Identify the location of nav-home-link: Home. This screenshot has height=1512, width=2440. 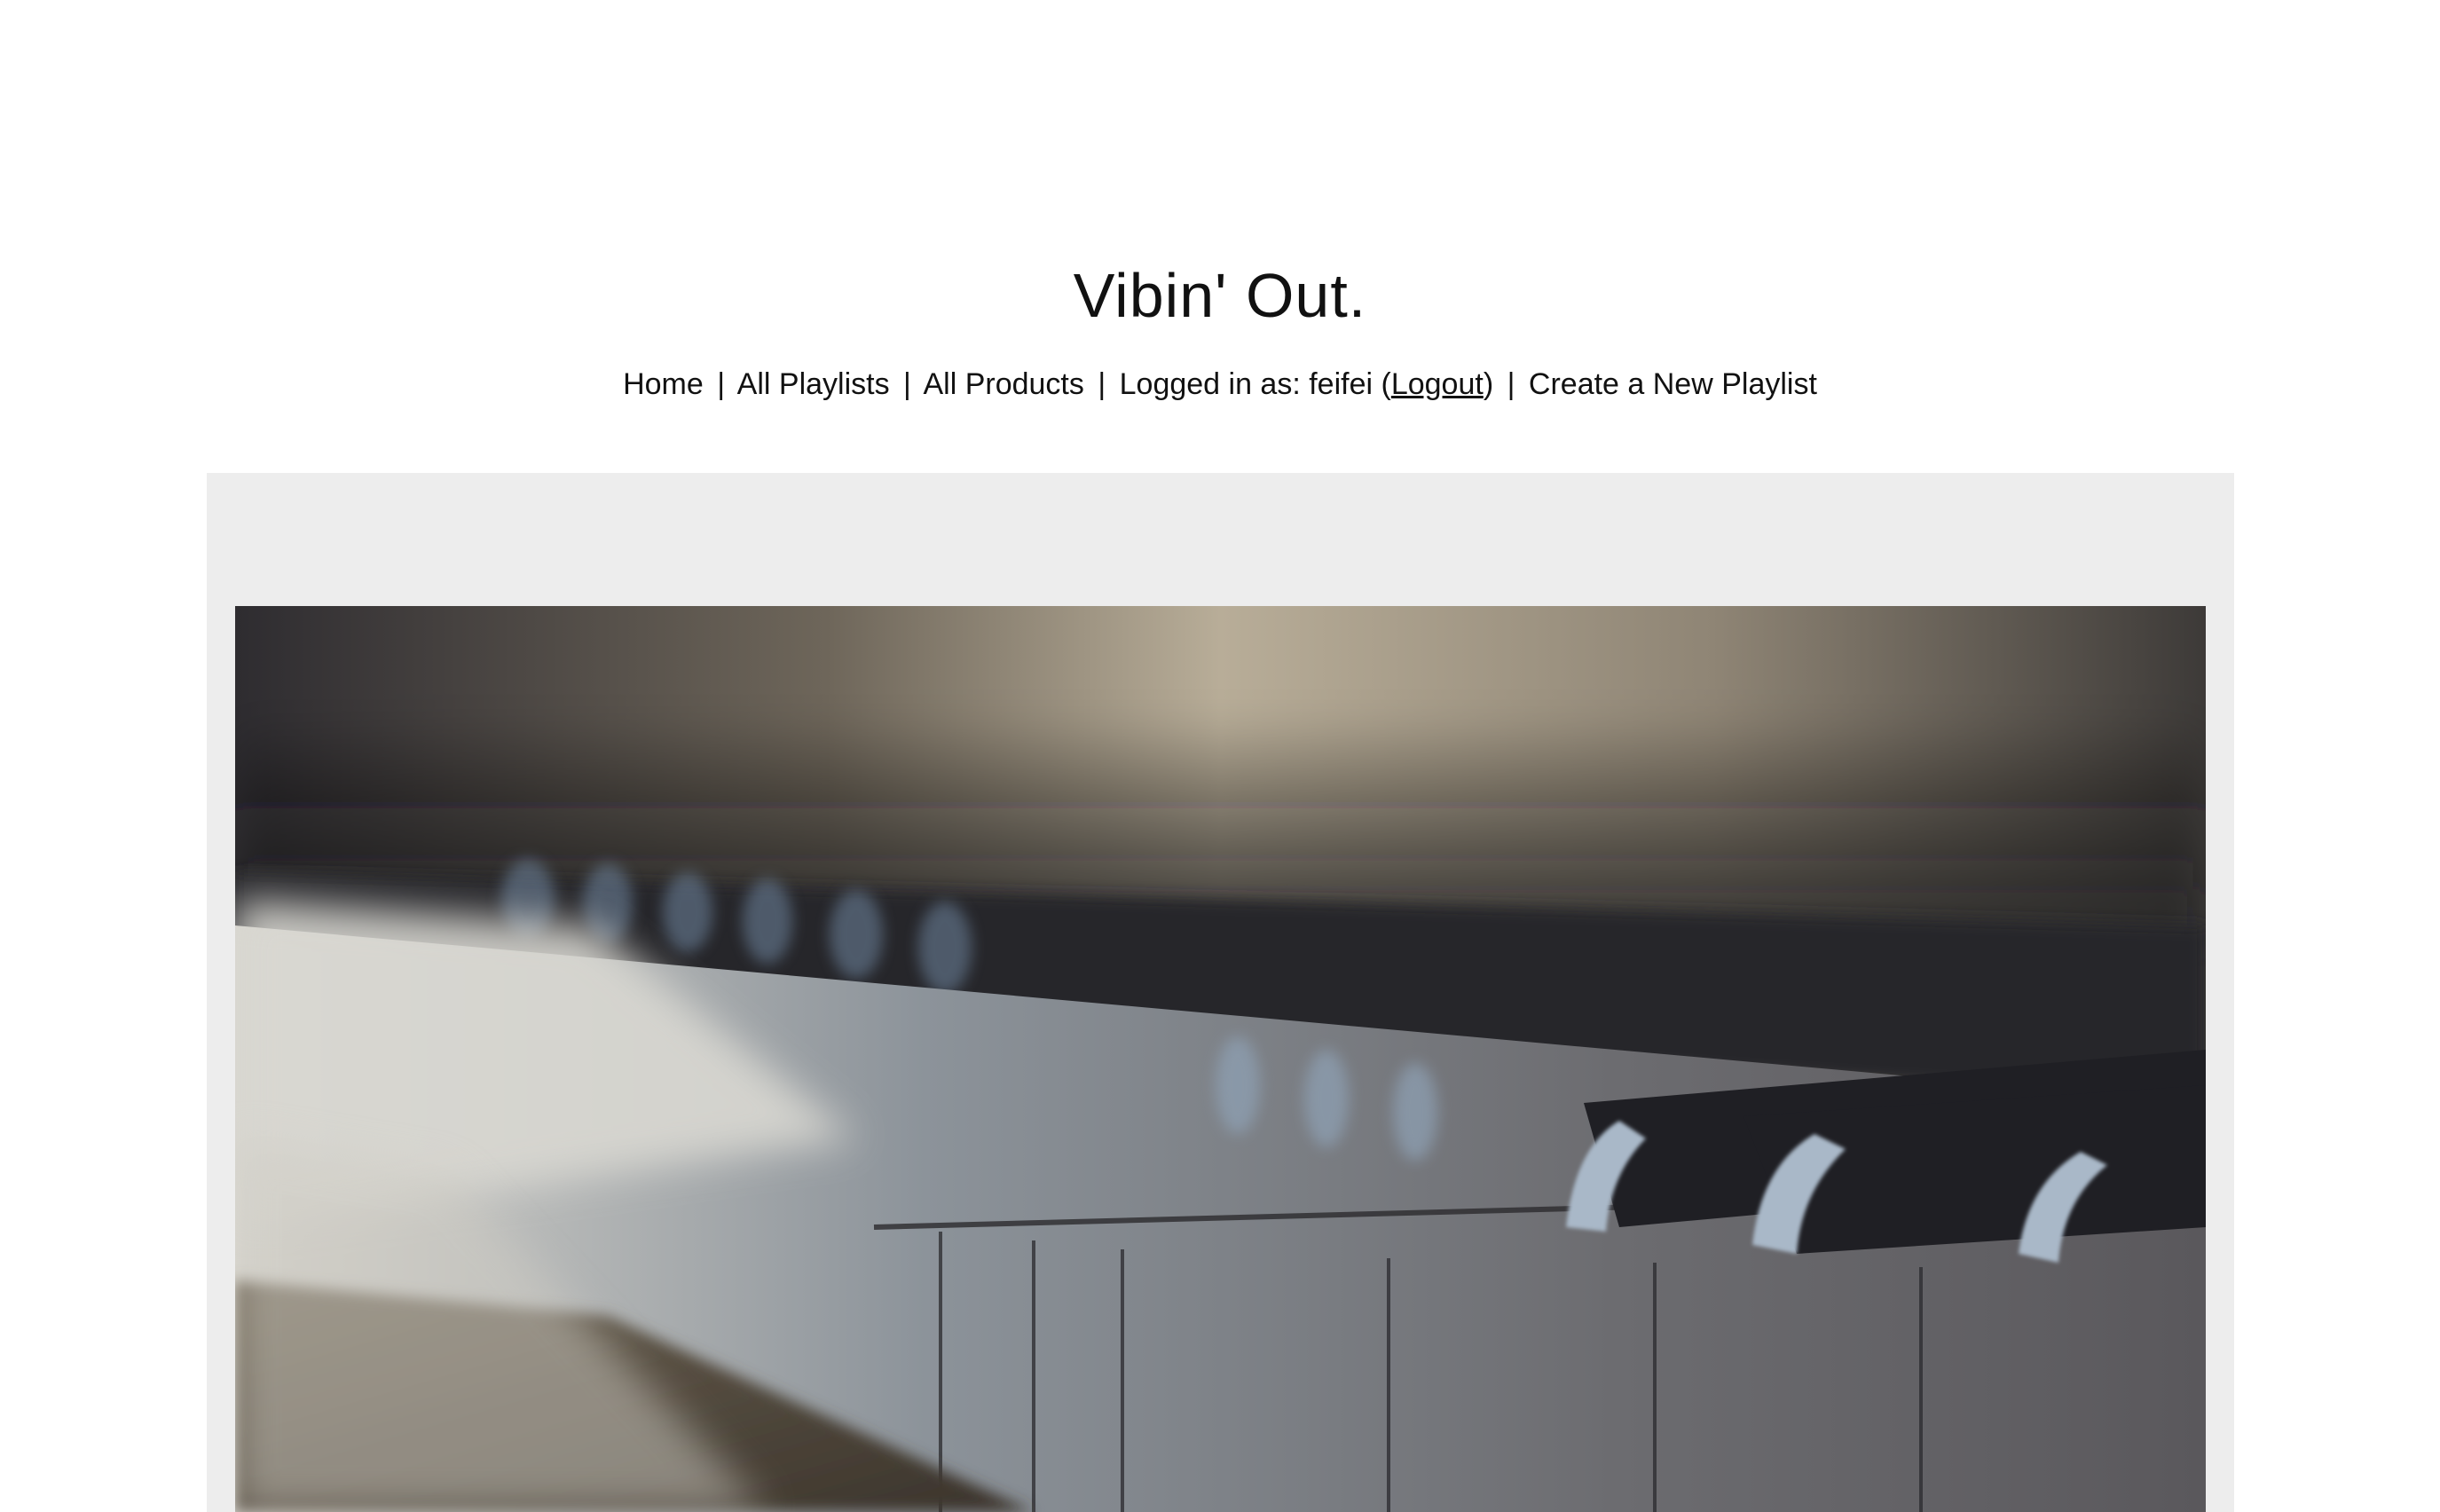
(663, 384).